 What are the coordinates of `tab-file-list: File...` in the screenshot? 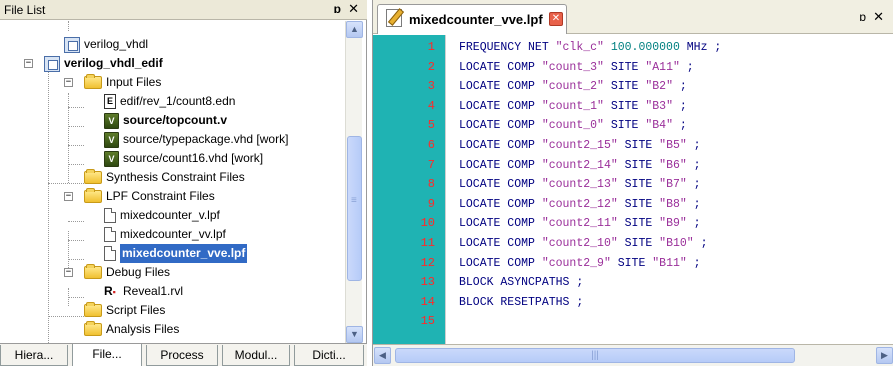 It's located at (107, 355).